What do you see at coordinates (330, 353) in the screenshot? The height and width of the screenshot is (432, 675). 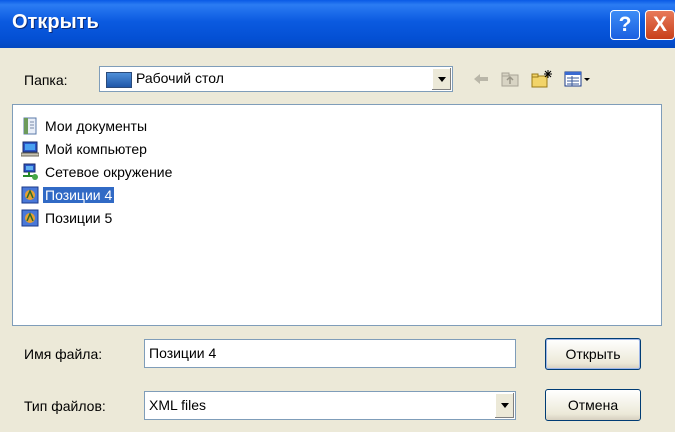 I see `filename-input: Позиции 4` at bounding box center [330, 353].